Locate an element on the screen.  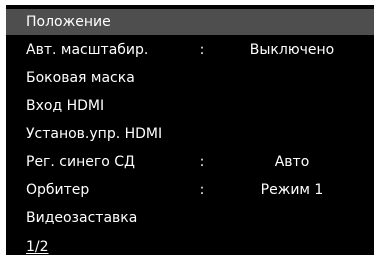
menu-item-side-mask: Боковая маска is located at coordinates (190, 78).